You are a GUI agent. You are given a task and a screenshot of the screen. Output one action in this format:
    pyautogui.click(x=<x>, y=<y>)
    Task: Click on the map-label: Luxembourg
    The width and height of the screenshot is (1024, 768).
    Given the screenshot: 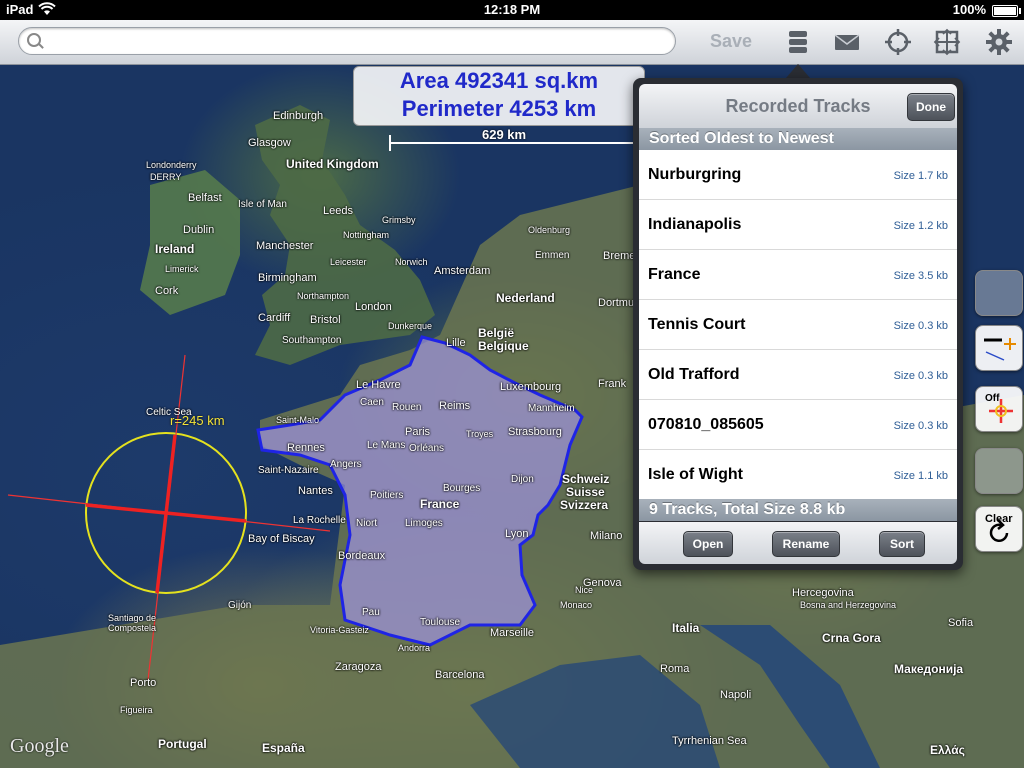 What is the action you would take?
    pyautogui.click(x=531, y=387)
    